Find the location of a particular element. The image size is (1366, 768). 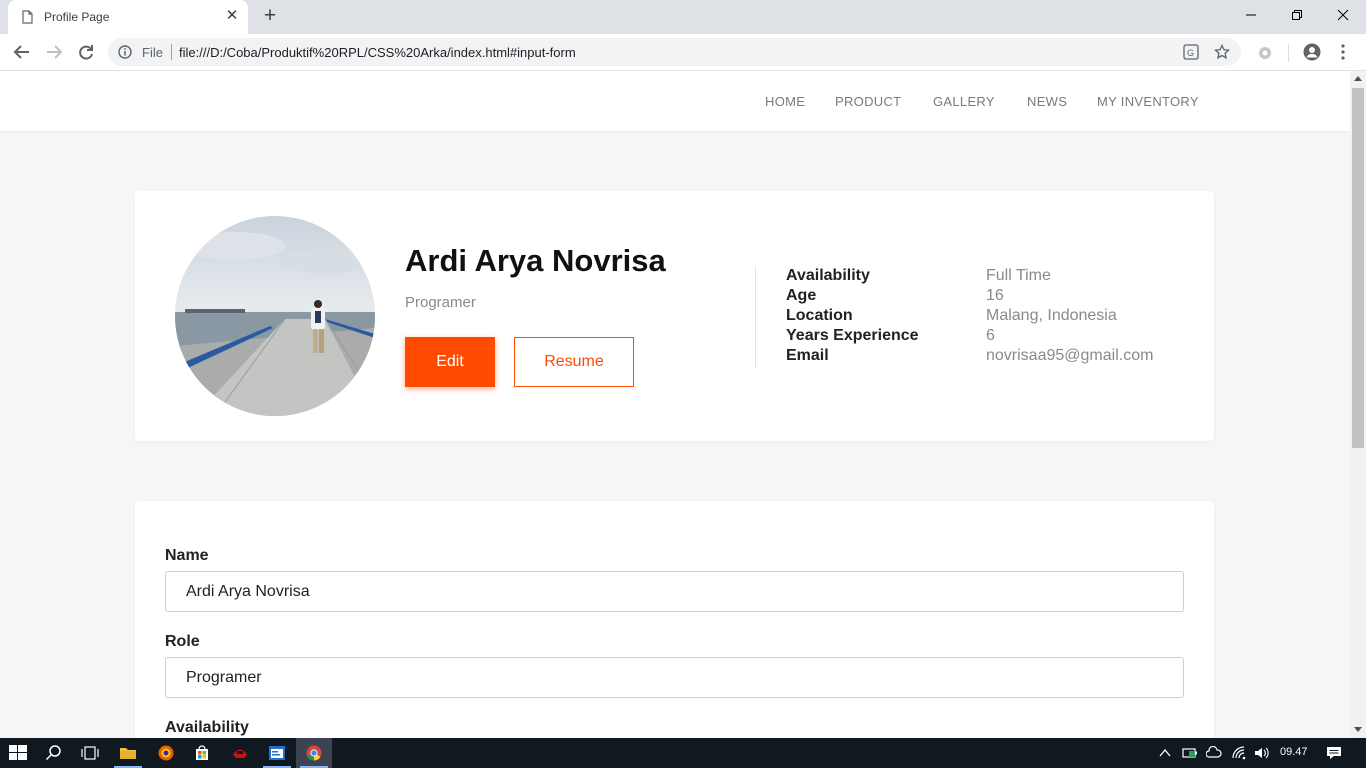

resume-button: Resume is located at coordinates (574, 362).